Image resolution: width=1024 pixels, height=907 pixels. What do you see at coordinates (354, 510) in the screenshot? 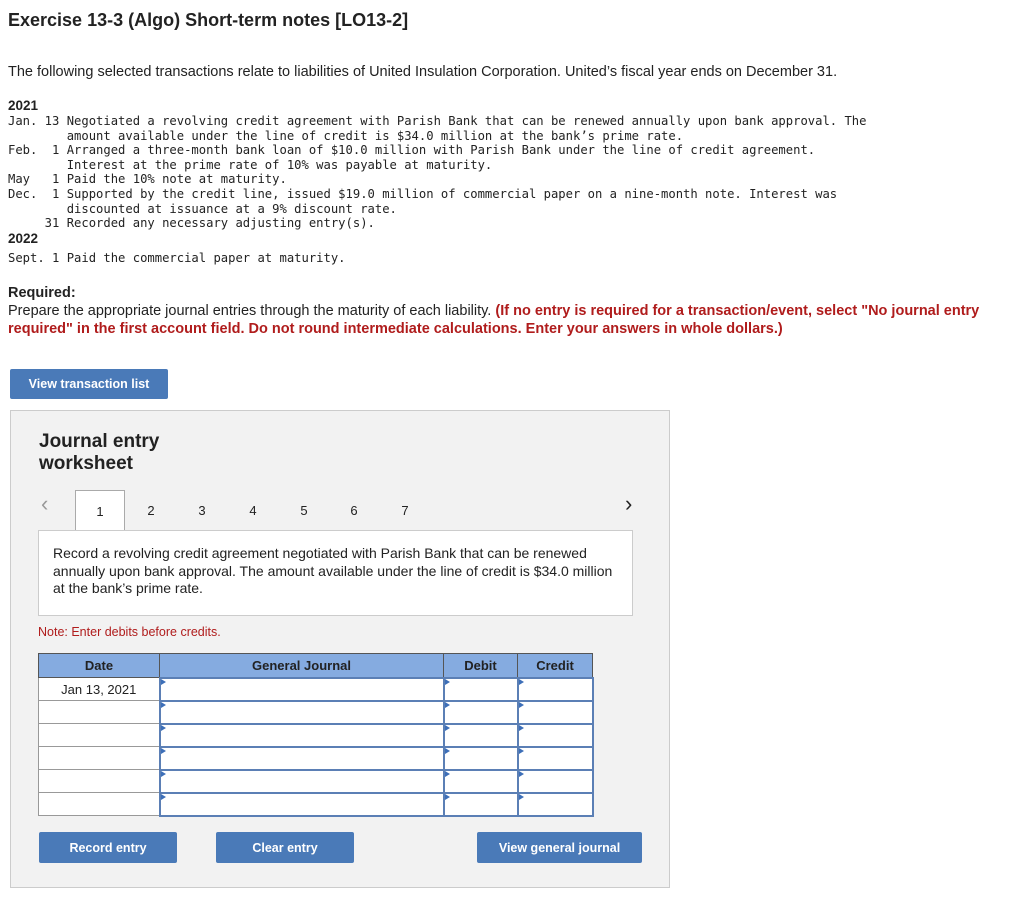
I see `tab-6: 6` at bounding box center [354, 510].